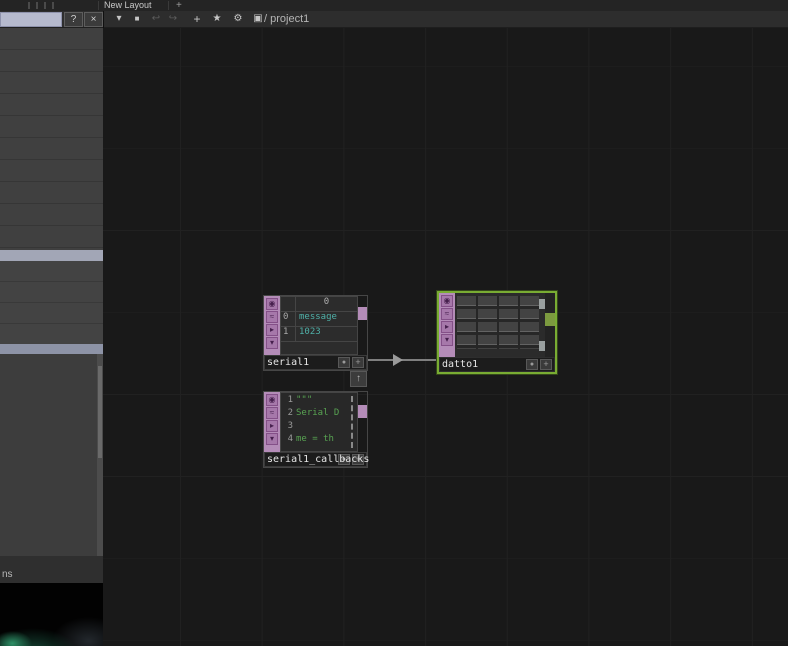 The height and width of the screenshot is (646, 788). Describe the element at coordinates (197, 19) in the screenshot. I see `add-icon: +` at that location.